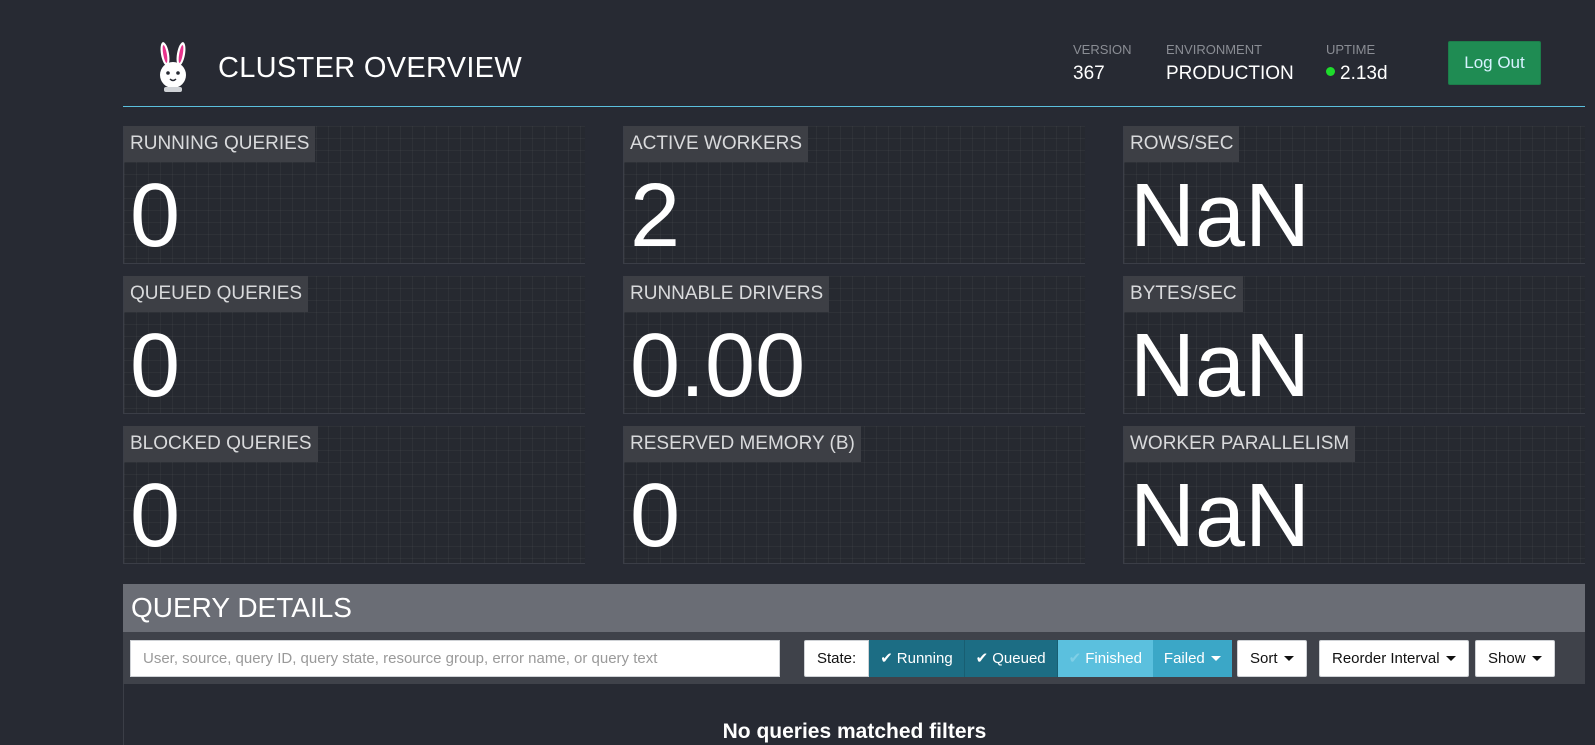 The width and height of the screenshot is (1595, 745). I want to click on version-value: 367, so click(1089, 73).